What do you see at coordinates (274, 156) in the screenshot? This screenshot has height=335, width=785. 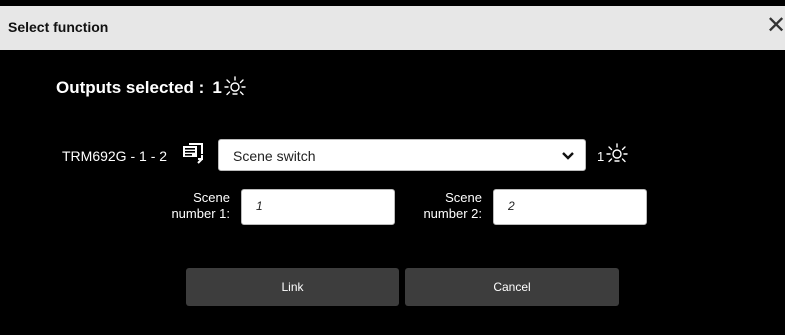 I see `function-select-value: Scene switch` at bounding box center [274, 156].